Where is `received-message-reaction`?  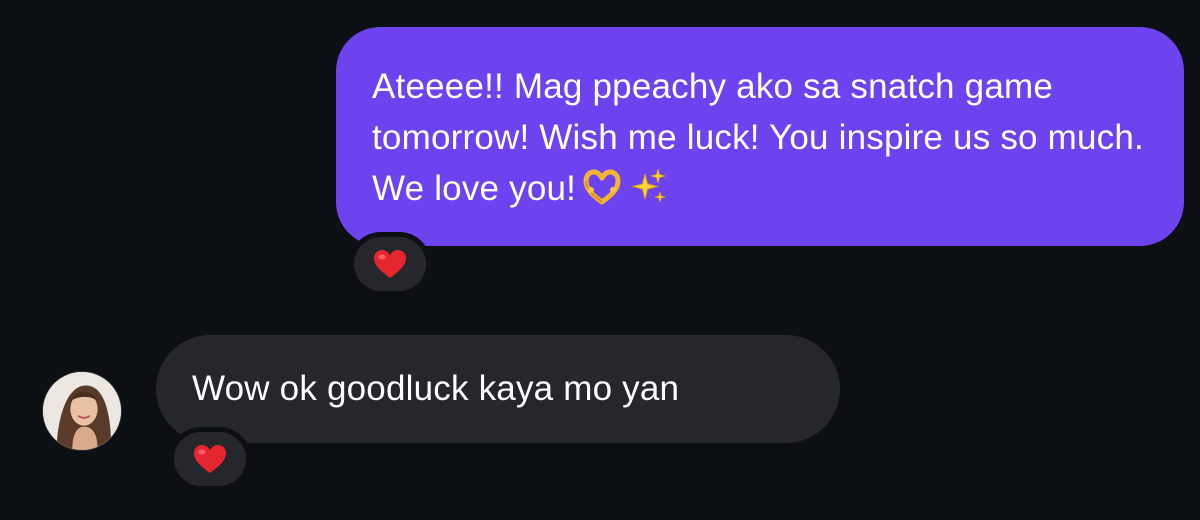
received-message-reaction is located at coordinates (210, 459).